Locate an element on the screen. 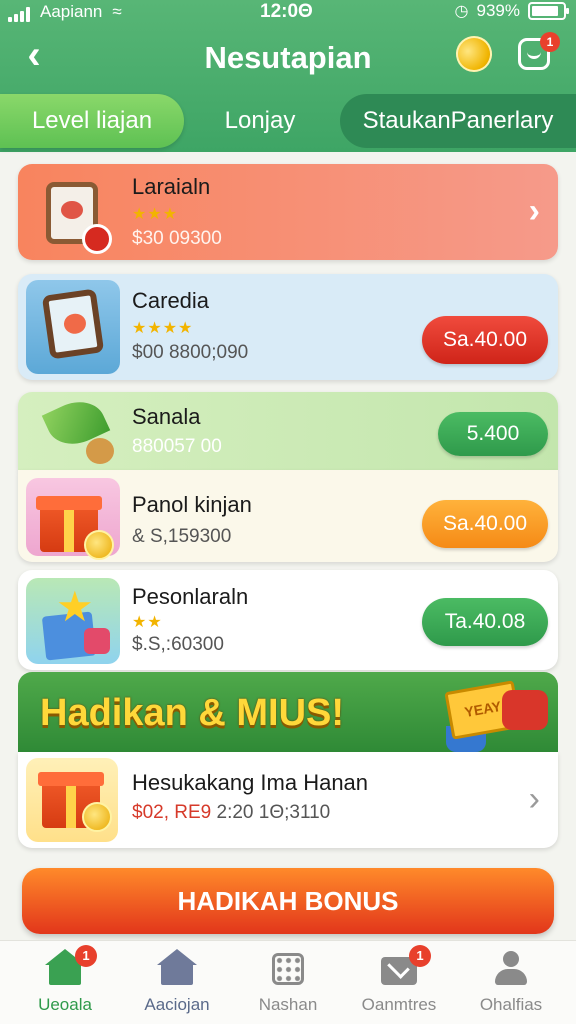  nav-store: Aaciojan is located at coordinates (177, 985).